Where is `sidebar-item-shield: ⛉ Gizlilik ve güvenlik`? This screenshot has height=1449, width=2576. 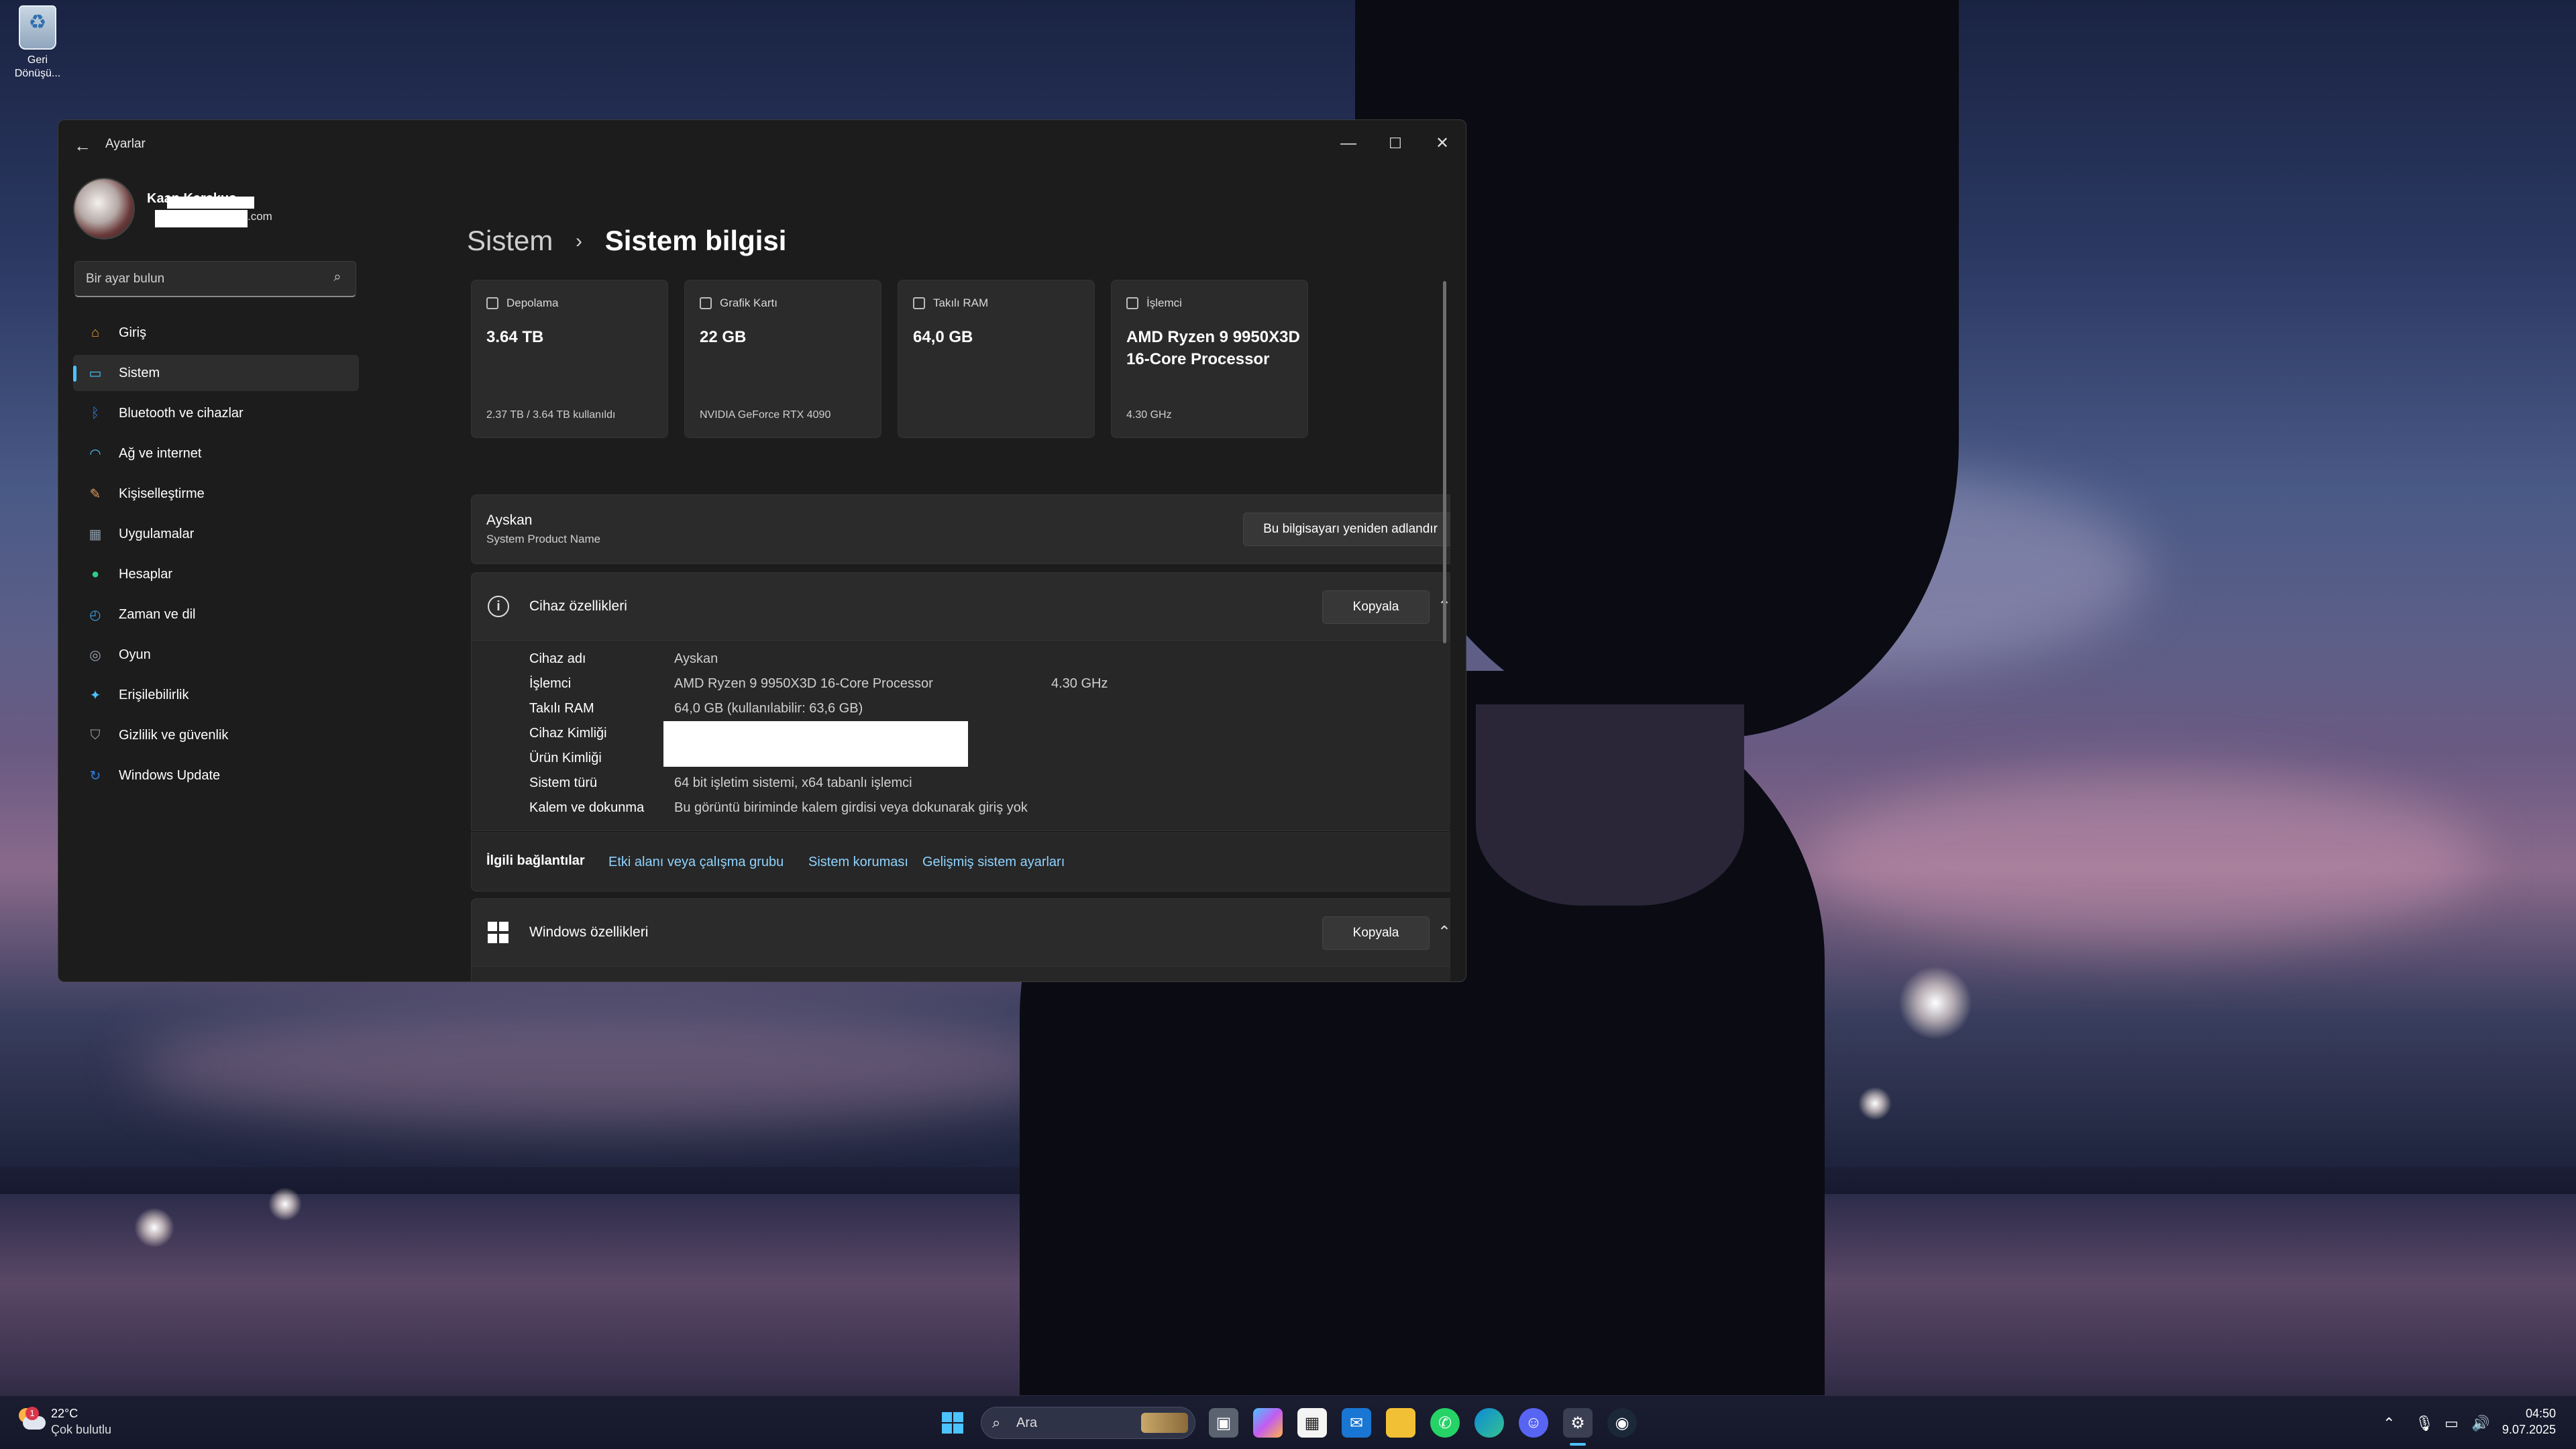
sidebar-item-shield: ⛉ Gizlilik ve güvenlik is located at coordinates (216, 735).